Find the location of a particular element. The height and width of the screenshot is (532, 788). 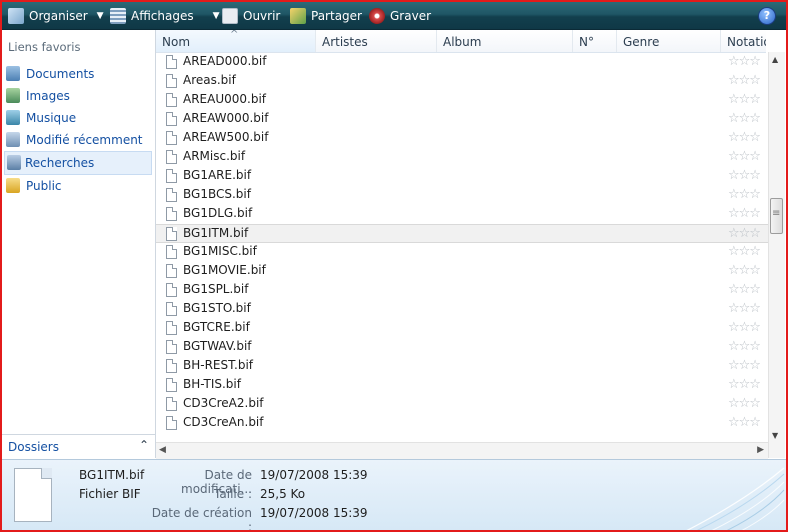

file-row: AREAD000.bif ☆☆☆ is located at coordinates (462, 62).